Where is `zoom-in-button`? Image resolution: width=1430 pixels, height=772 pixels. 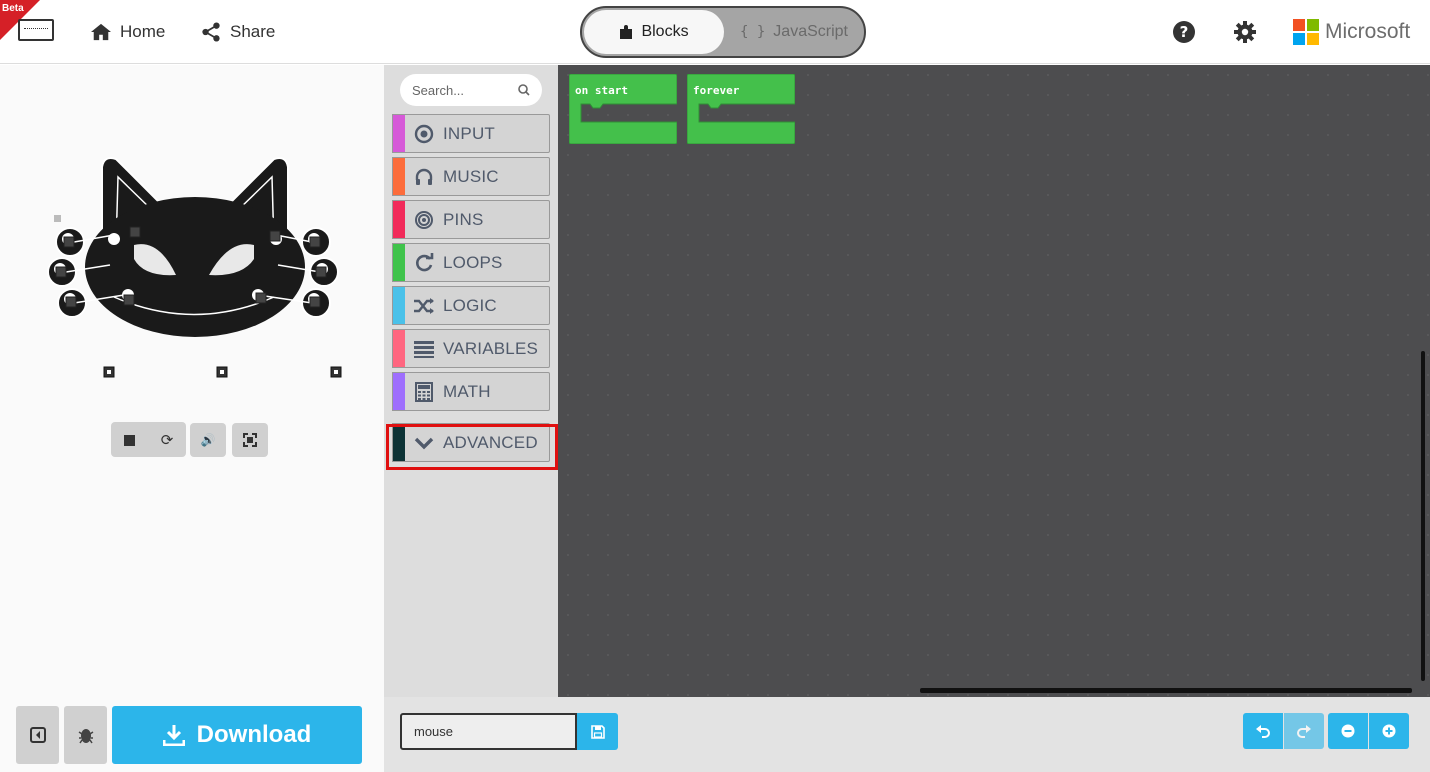
zoom-in-button is located at coordinates (1389, 731).